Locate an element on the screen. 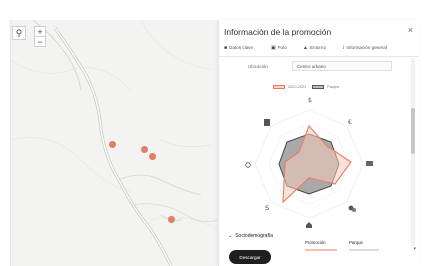 This screenshot has height=266, width=426. legend-label-park: Parque is located at coordinates (333, 87).